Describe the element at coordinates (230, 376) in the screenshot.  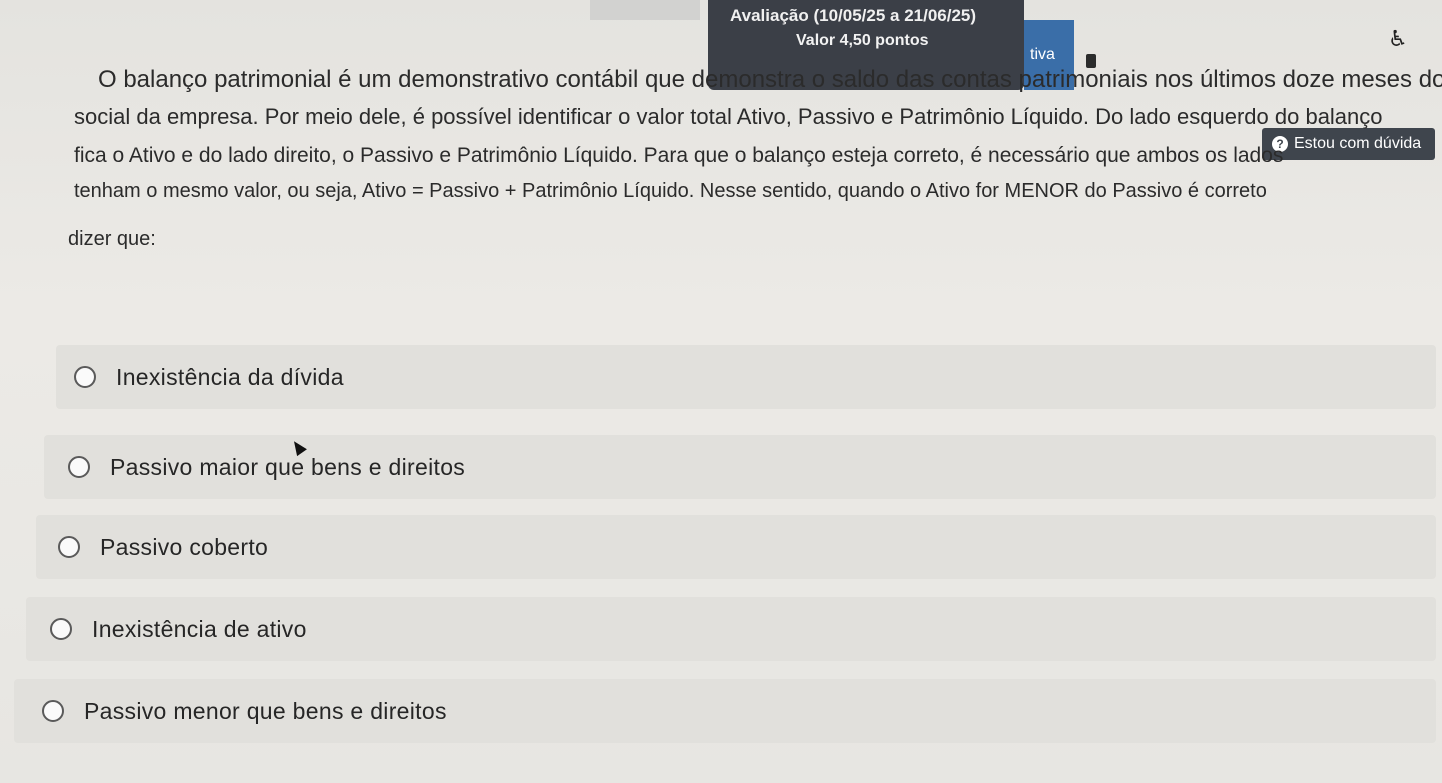
I see `option-label: Inexistência da dívida` at that location.